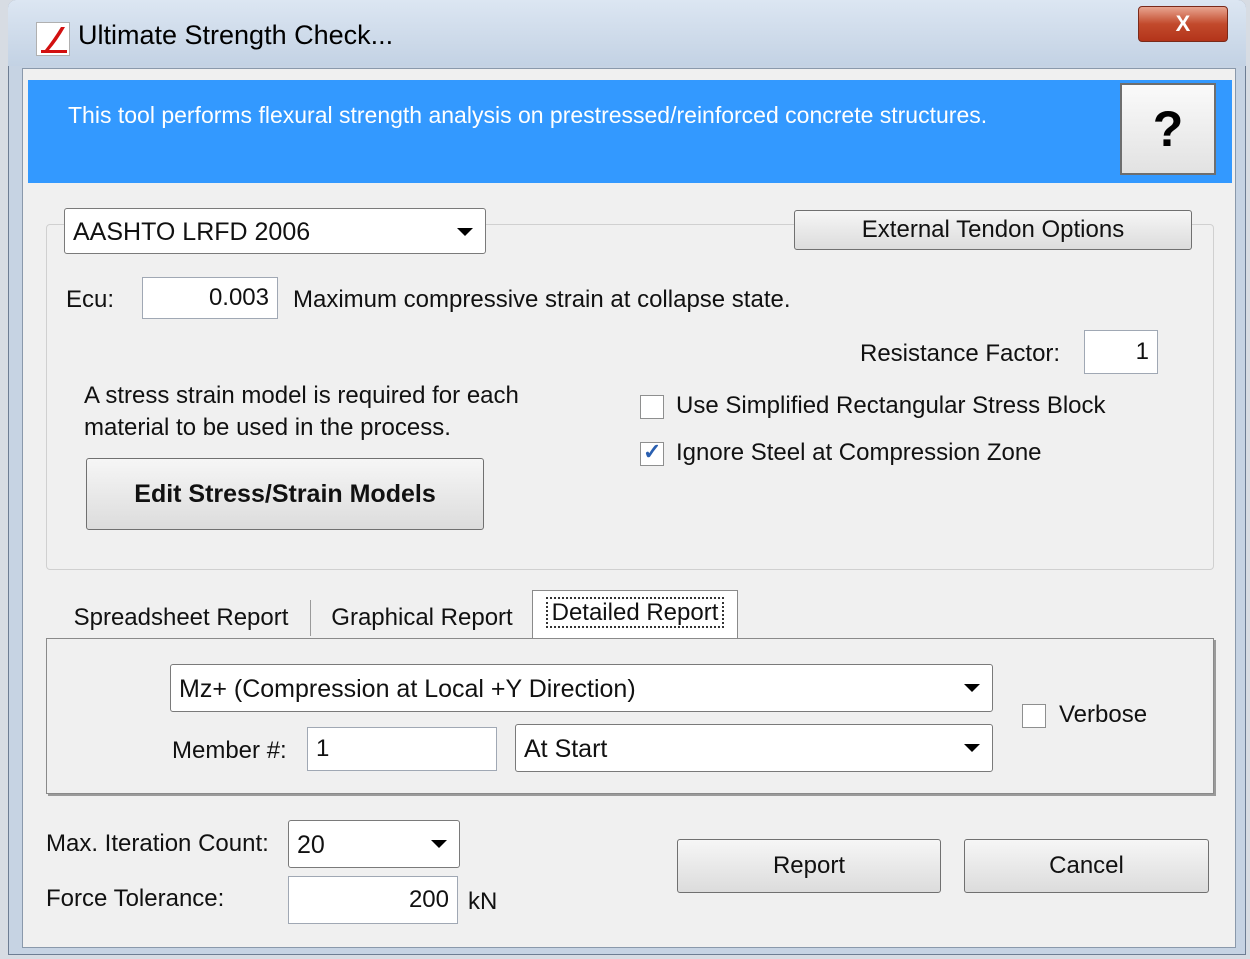 This screenshot has width=1250, height=959. Describe the element at coordinates (310, 618) in the screenshot. I see `tab-separator` at that location.